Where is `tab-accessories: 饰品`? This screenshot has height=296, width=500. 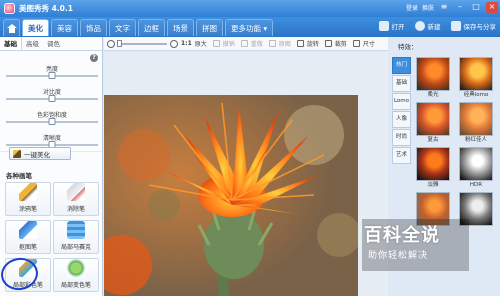
tab-accessories: 饰品 is located at coordinates (93, 27).